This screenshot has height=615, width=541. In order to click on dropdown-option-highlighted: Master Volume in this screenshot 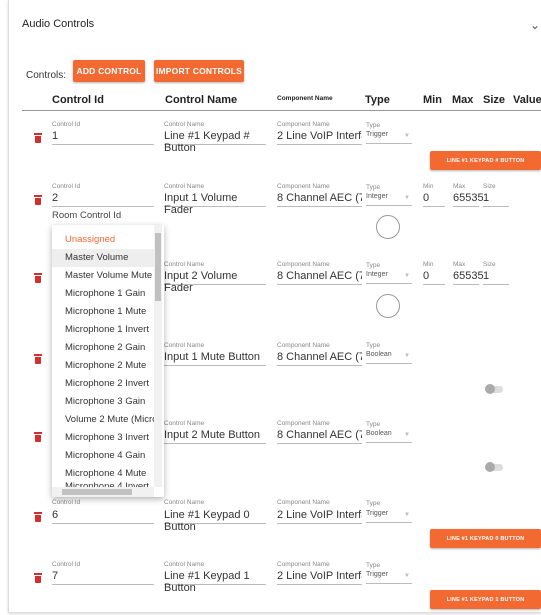, I will do `click(104, 258)`.